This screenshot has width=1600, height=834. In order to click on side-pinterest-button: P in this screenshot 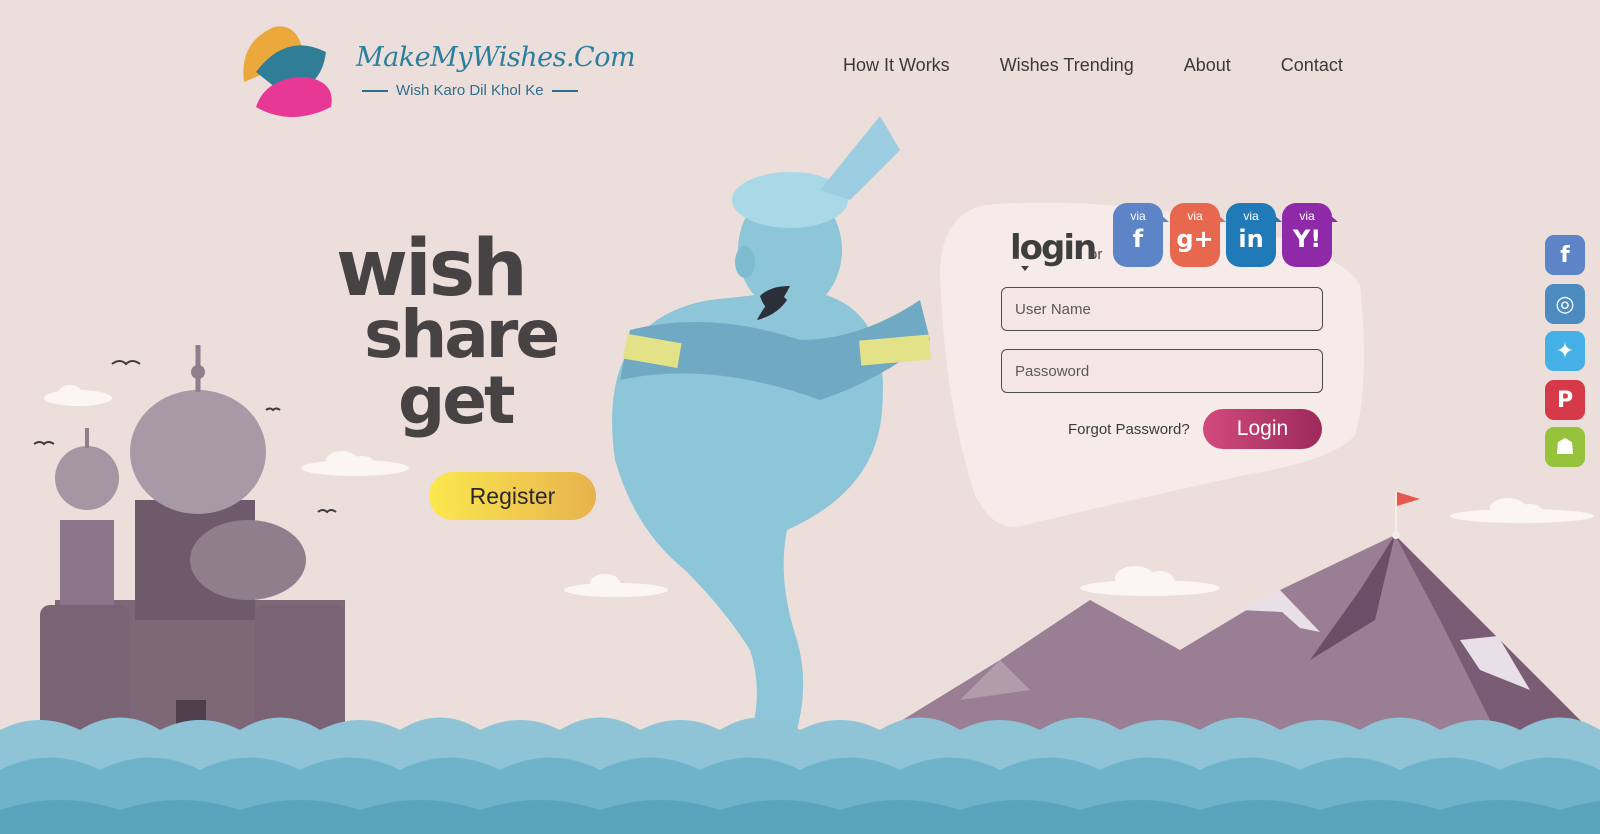, I will do `click(1565, 400)`.